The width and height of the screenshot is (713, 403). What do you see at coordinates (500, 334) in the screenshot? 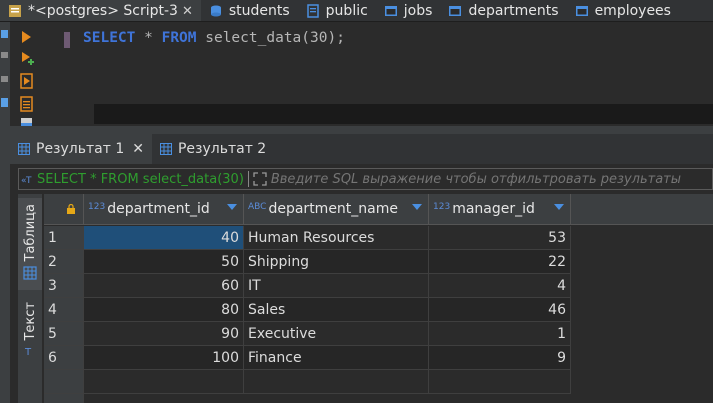
I see `cell-manager-id: 1` at bounding box center [500, 334].